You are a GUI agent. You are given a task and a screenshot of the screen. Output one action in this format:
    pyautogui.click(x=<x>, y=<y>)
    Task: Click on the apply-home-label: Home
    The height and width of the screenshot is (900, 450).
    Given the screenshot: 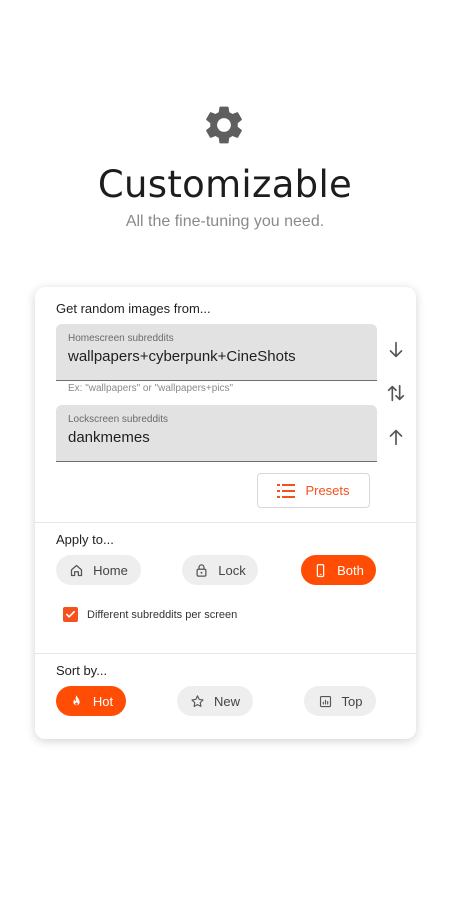 What is the action you would take?
    pyautogui.click(x=110, y=570)
    